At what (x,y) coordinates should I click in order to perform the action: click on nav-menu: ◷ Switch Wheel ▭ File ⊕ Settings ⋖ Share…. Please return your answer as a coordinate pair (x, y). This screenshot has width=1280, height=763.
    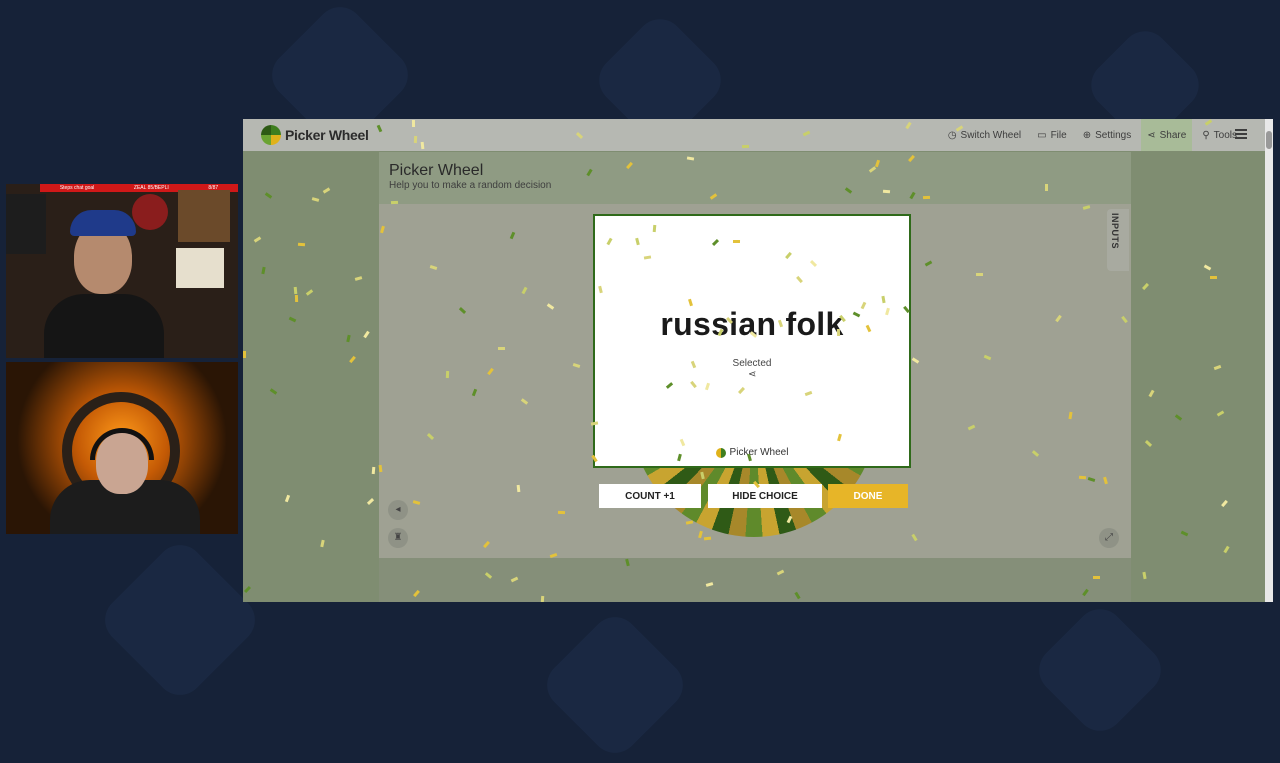
    Looking at the image, I should click on (1092, 135).